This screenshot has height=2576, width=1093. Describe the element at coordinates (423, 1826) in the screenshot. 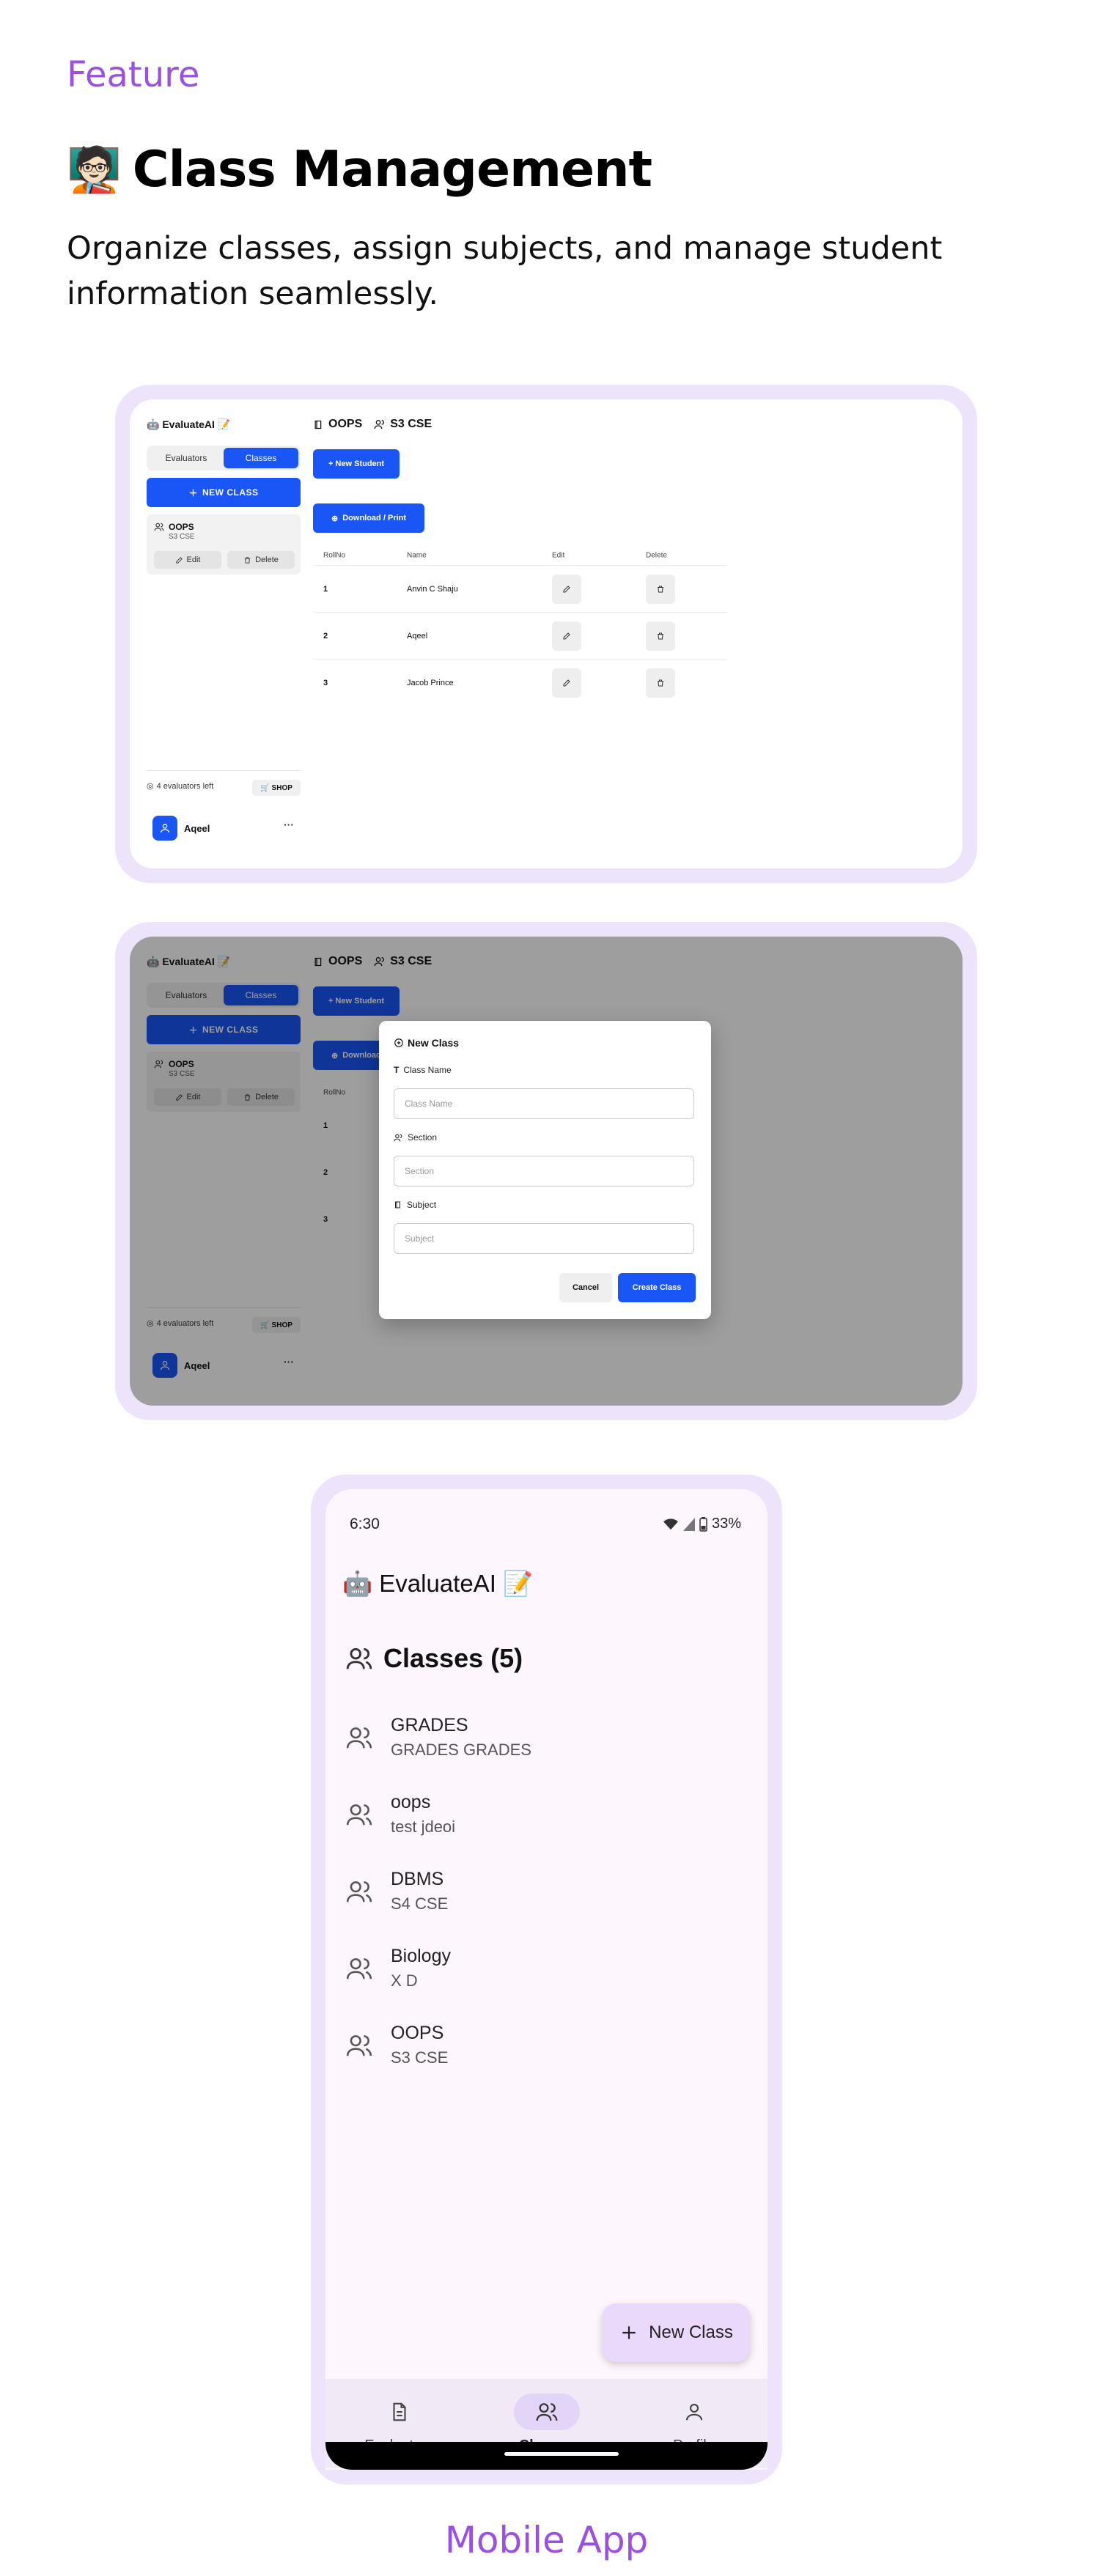

I see `class-section: test jdeoi` at that location.